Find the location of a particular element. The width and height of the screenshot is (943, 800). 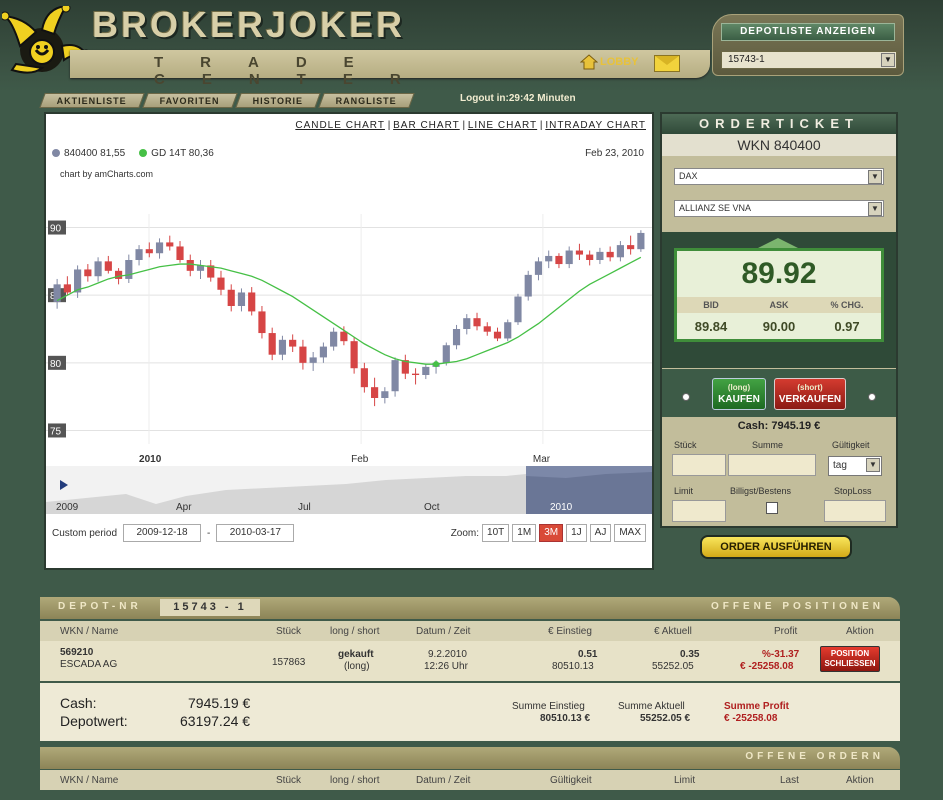

radio-short is located at coordinates (872, 397).